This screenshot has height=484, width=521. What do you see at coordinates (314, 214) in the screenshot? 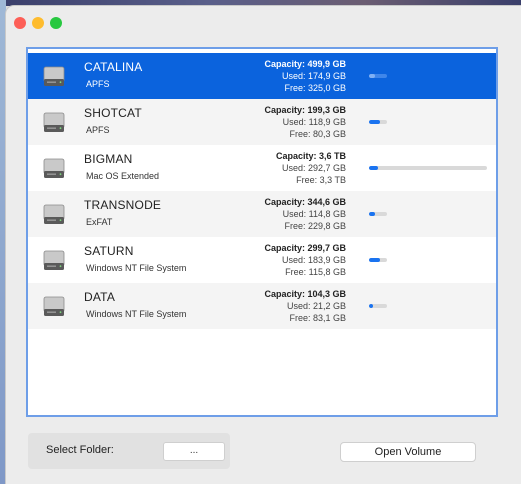
I see `used-text: Used: 114,8 GB` at bounding box center [314, 214].